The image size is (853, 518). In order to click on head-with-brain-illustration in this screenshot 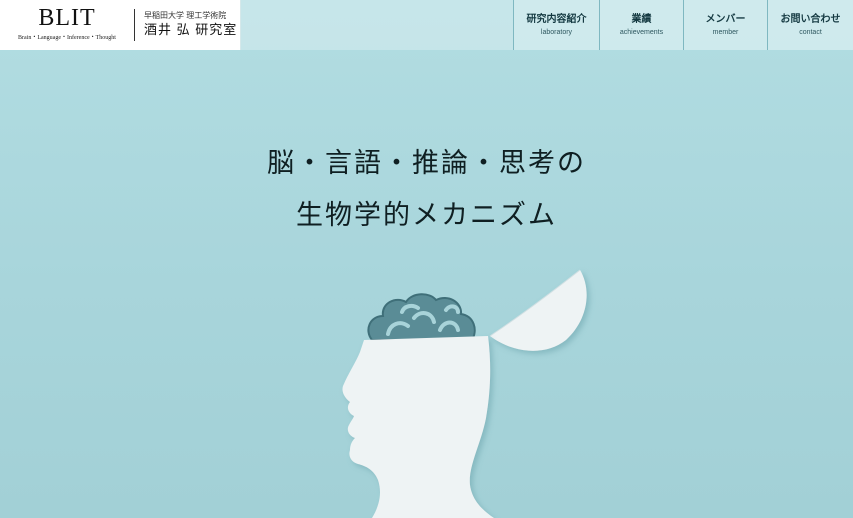, I will do `click(464, 393)`.